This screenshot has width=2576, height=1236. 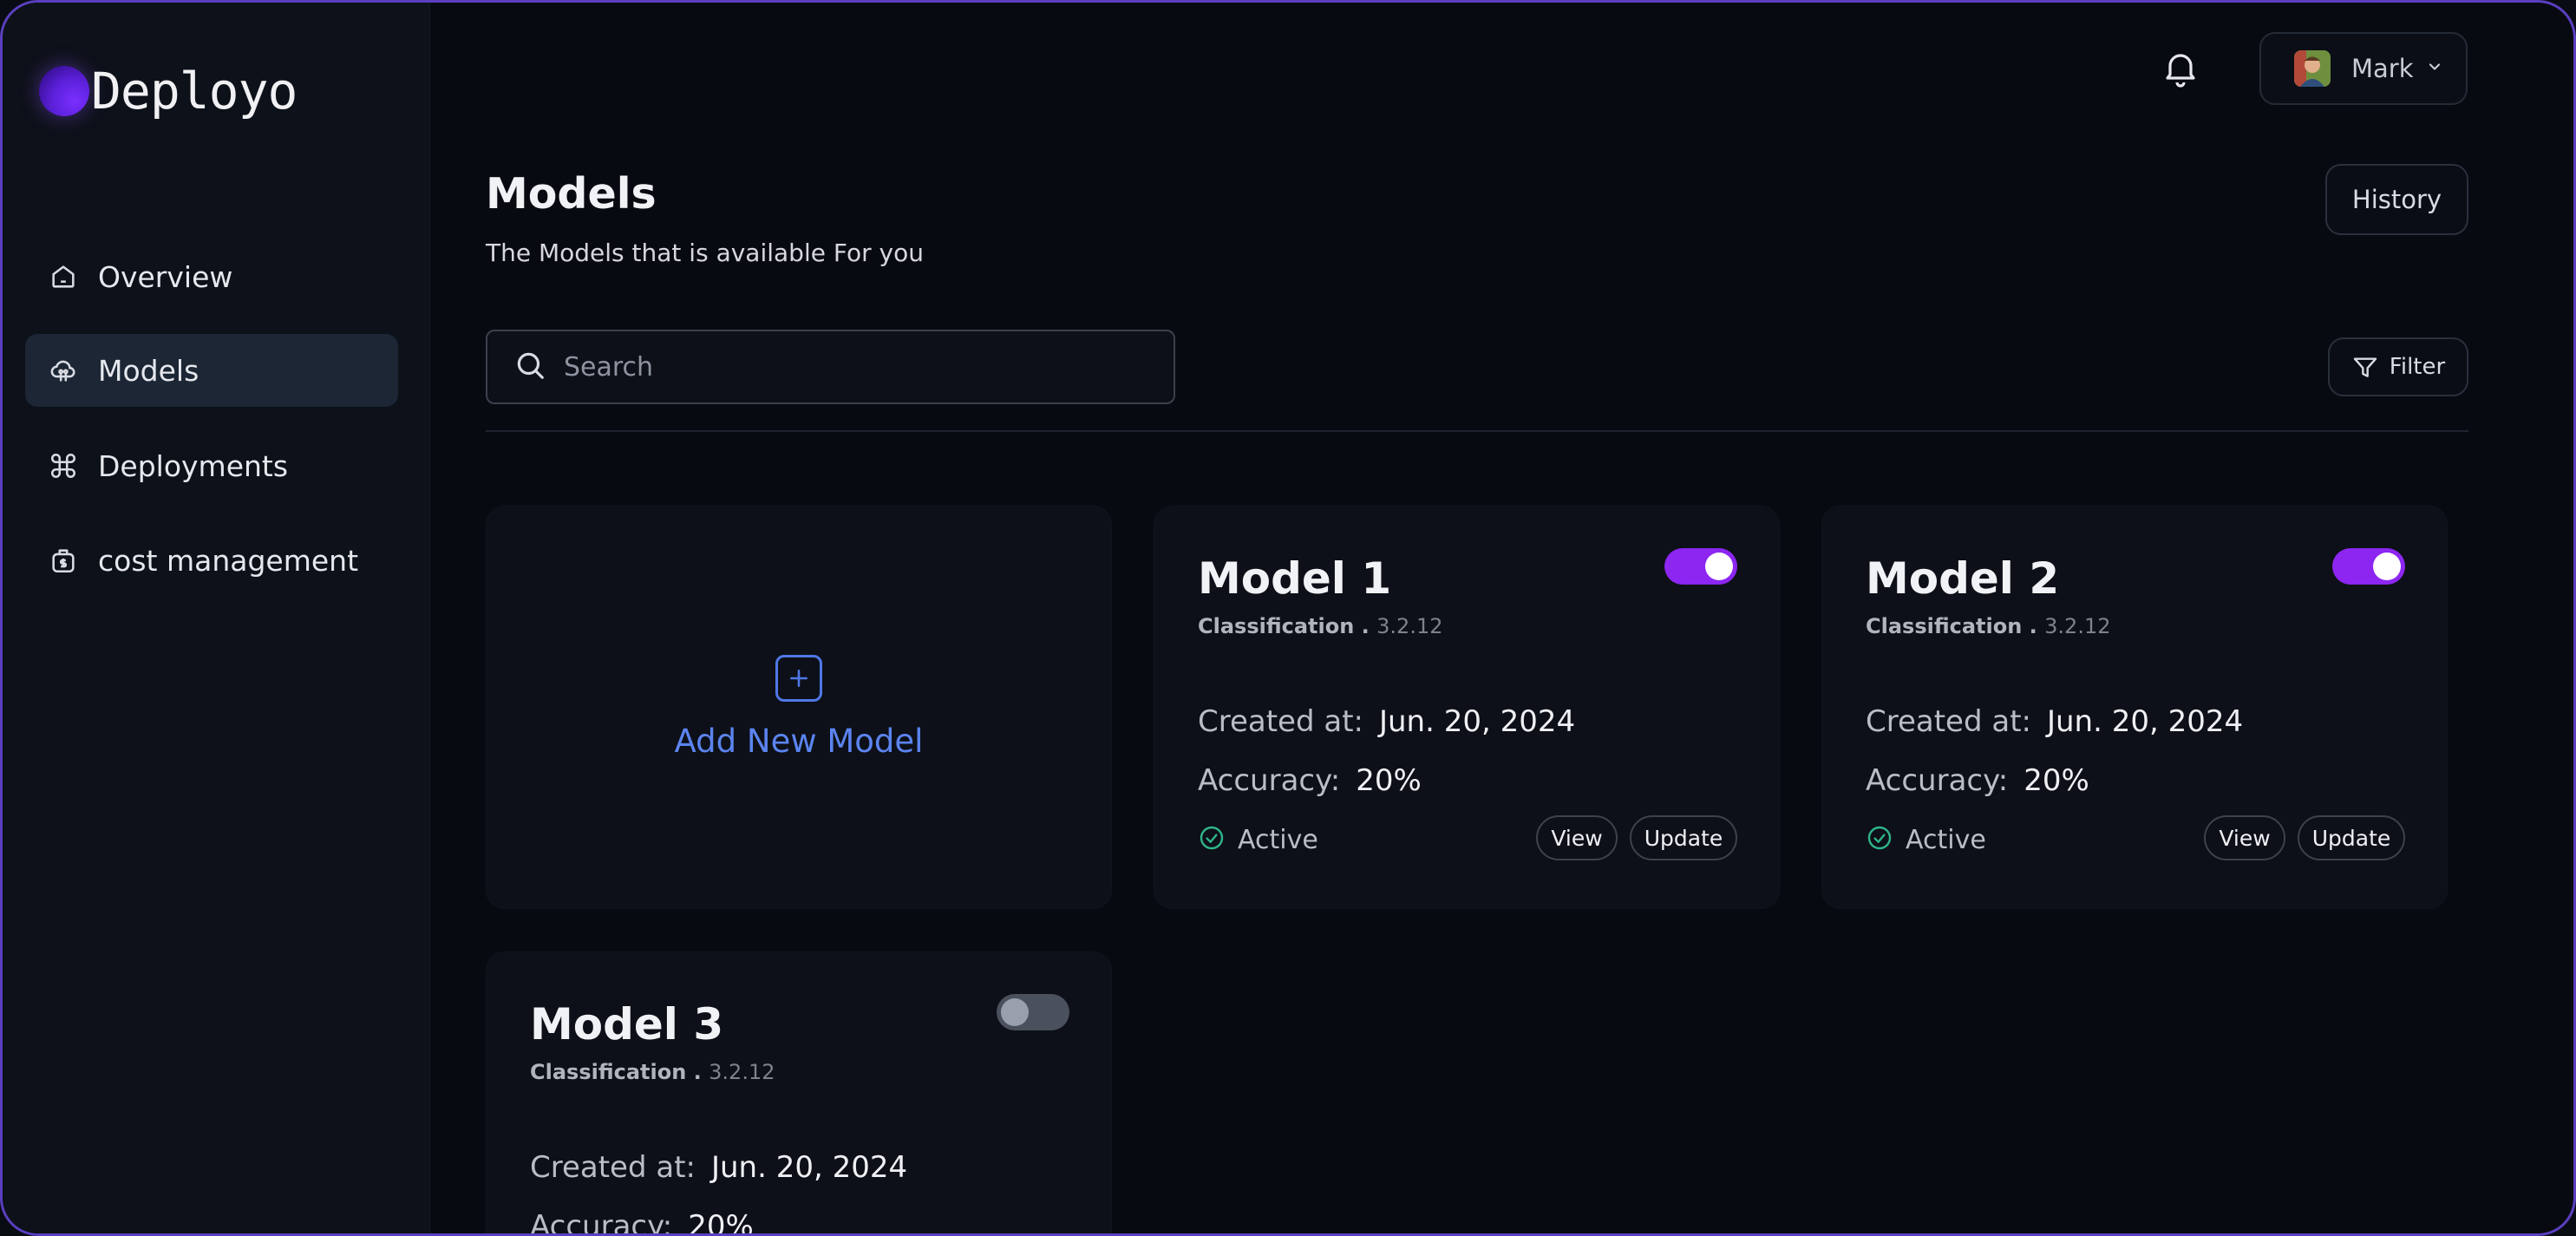 I want to click on sidebar-item-label: Deployments, so click(x=193, y=465).